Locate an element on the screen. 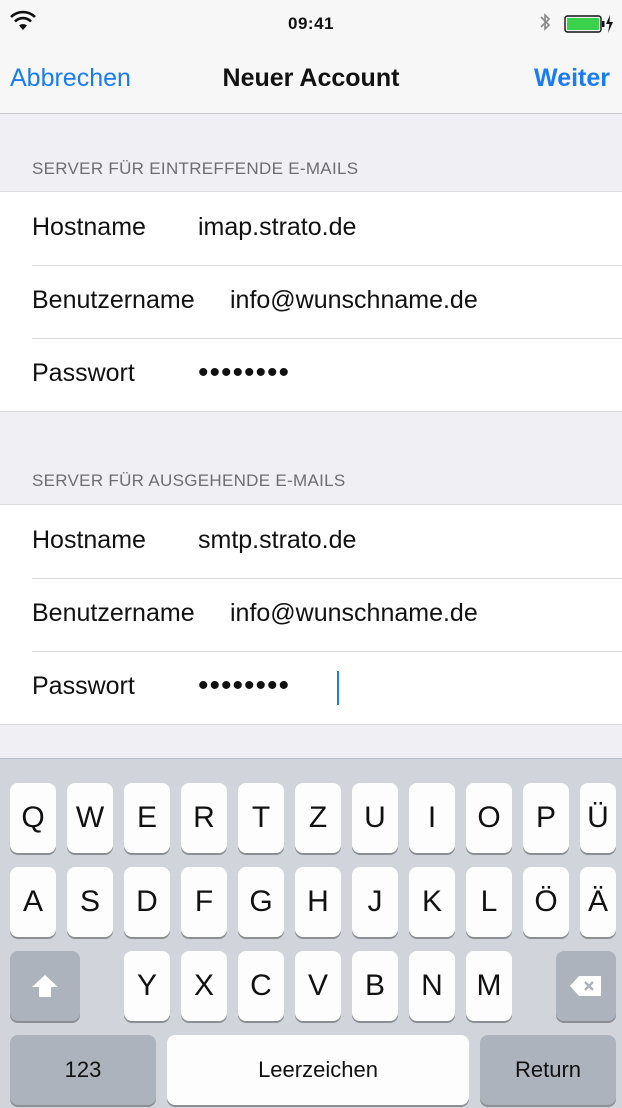 The width and height of the screenshot is (622, 1108). incoming-hostname-row: Hostname imap.strato.de is located at coordinates (311, 228).